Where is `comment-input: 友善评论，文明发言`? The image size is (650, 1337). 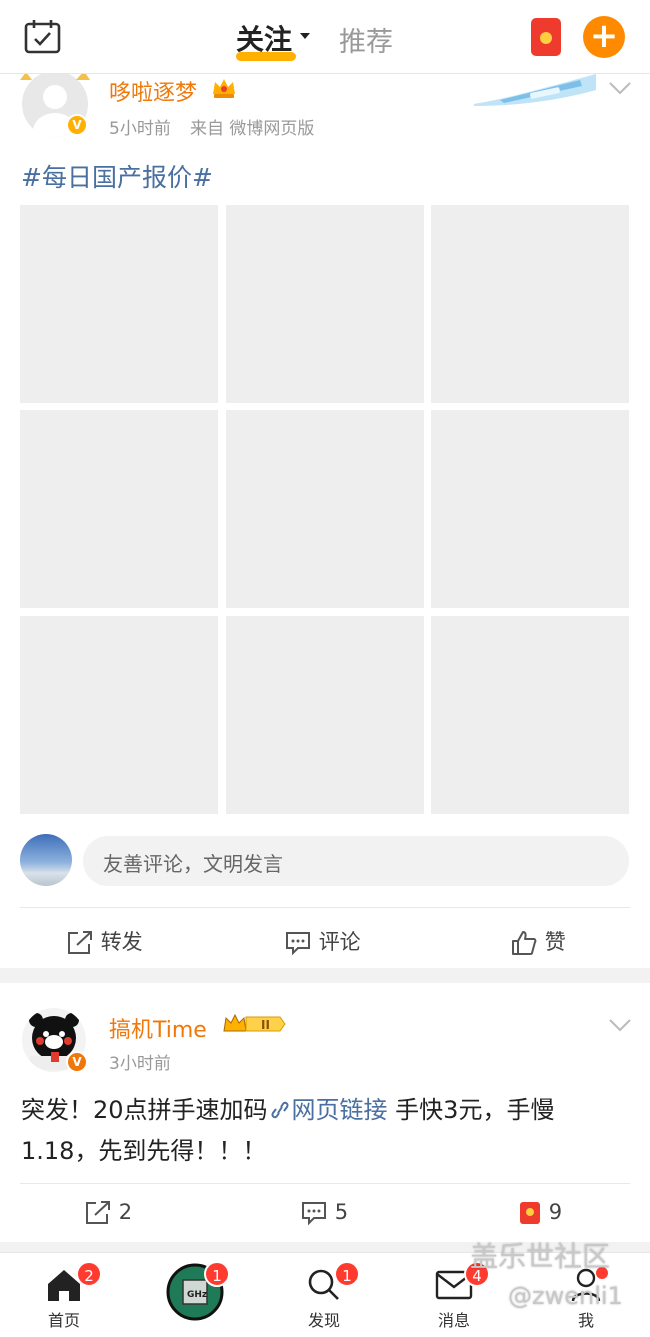
comment-input: 友善评论，文明发言 is located at coordinates (356, 861).